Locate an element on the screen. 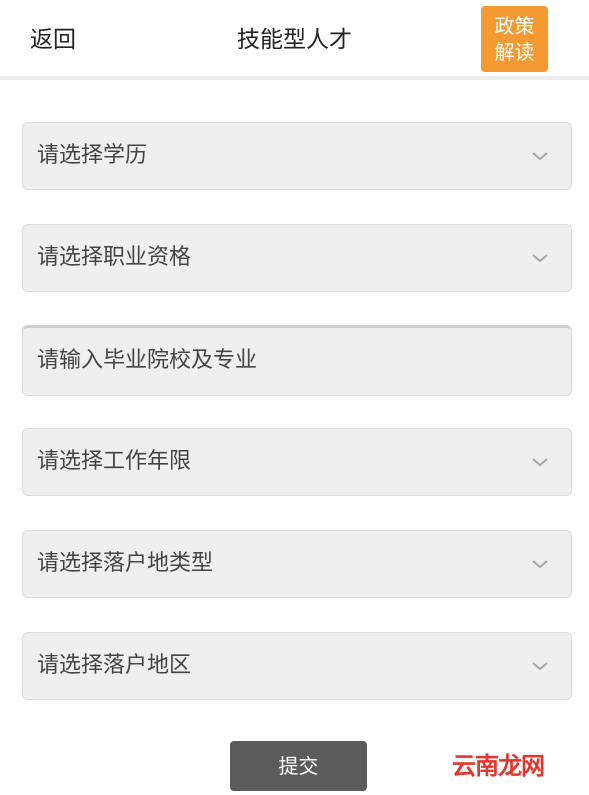 This screenshot has height=795, width=589. watermark-logo: 云南龙网 is located at coordinates (498, 766).